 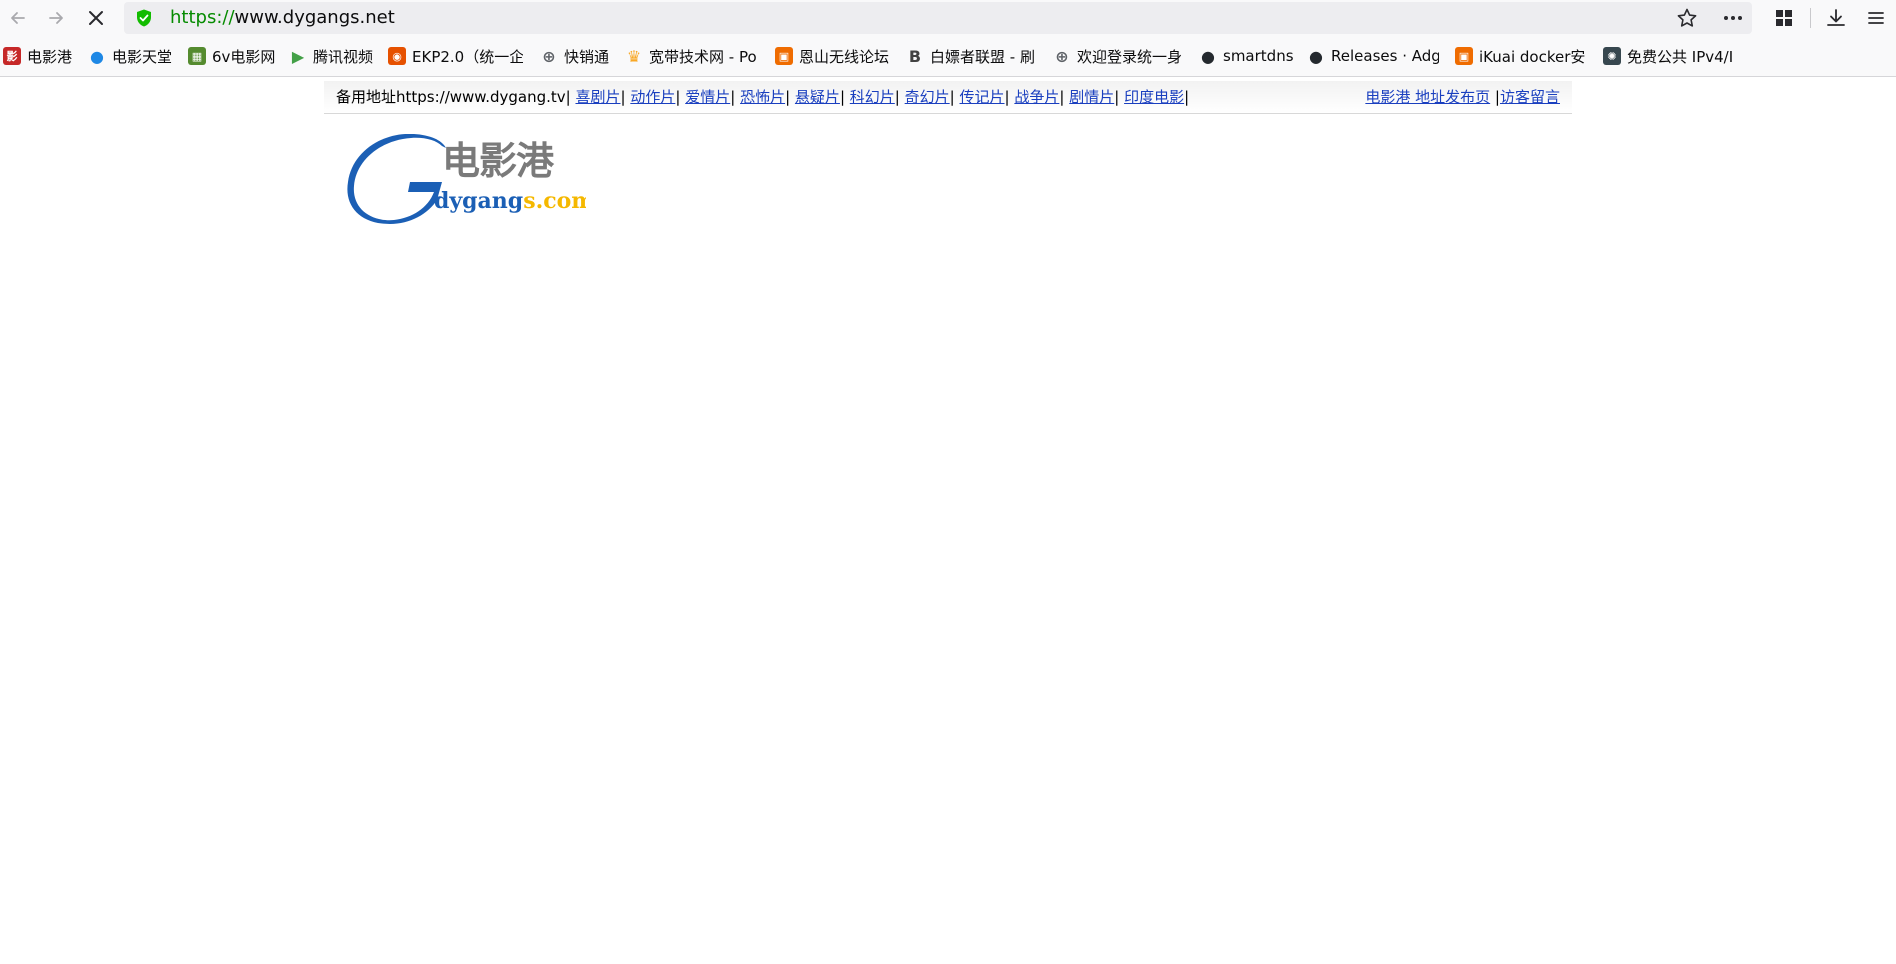 I want to click on close-icon, so click(x=96, y=18).